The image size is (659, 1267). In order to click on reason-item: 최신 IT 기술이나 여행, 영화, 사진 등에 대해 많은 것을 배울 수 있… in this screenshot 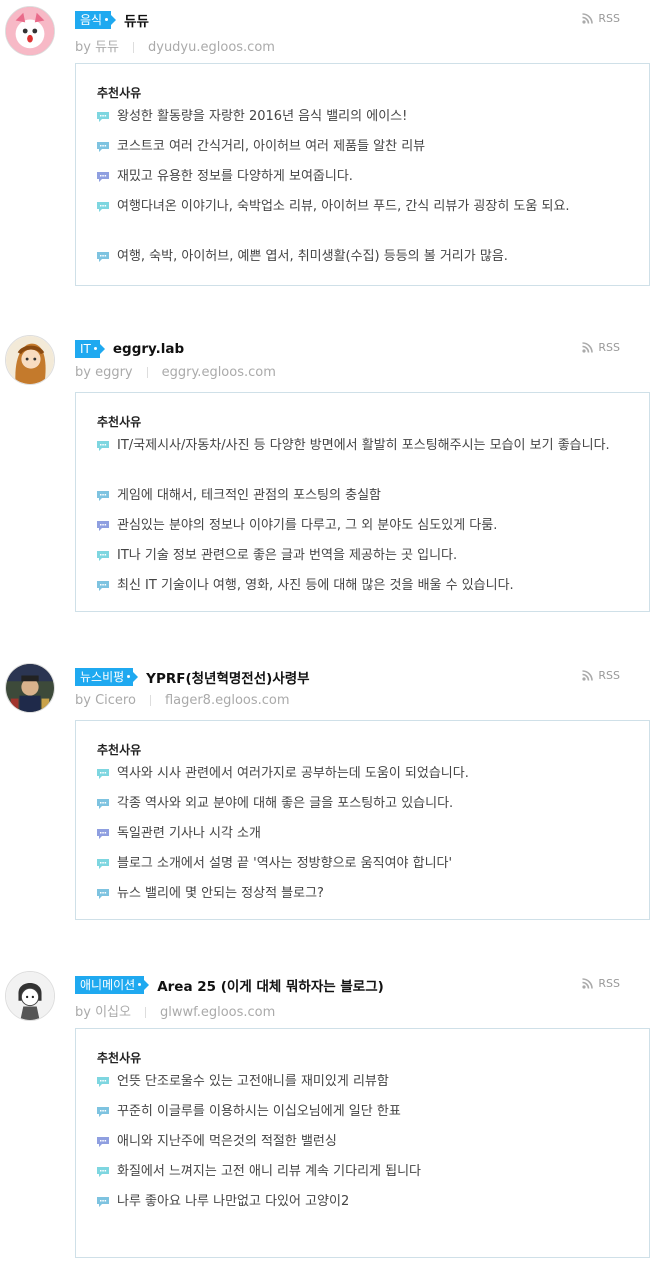, I will do `click(357, 586)`.